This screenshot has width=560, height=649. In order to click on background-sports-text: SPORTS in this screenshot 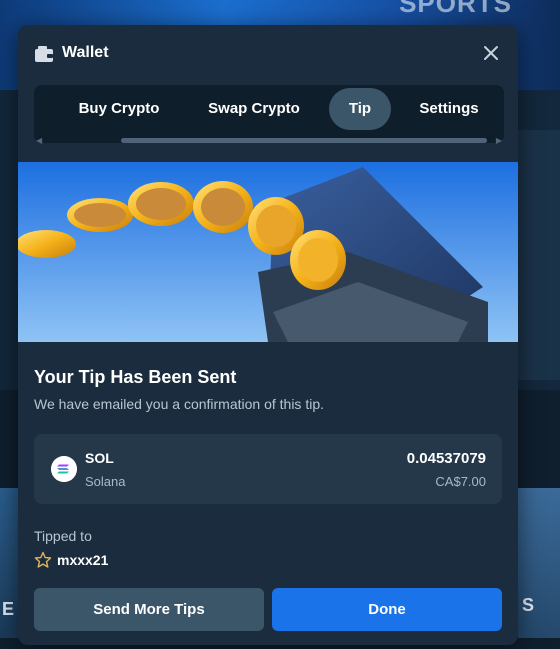, I will do `click(455, 9)`.